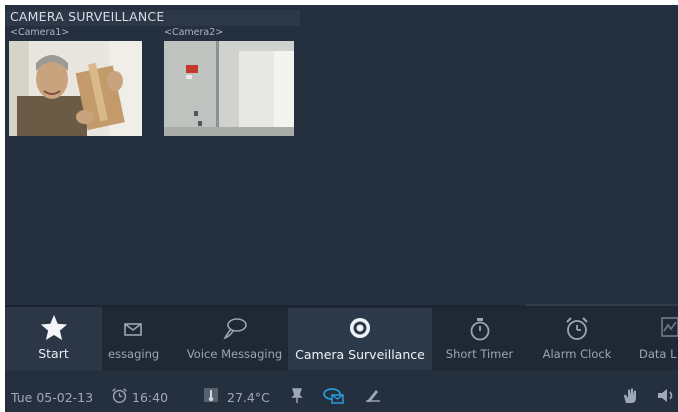 The width and height of the screenshot is (678, 412). What do you see at coordinates (133, 328) in the screenshot?
I see `envelope-icon` at bounding box center [133, 328].